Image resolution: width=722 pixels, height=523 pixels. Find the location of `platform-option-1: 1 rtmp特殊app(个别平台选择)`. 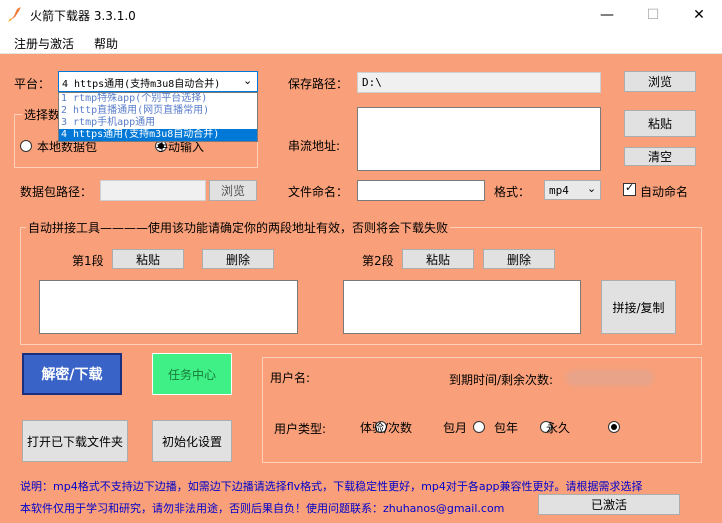

platform-option-1: 1 rtmp特殊app(个别平台选择) is located at coordinates (158, 99).